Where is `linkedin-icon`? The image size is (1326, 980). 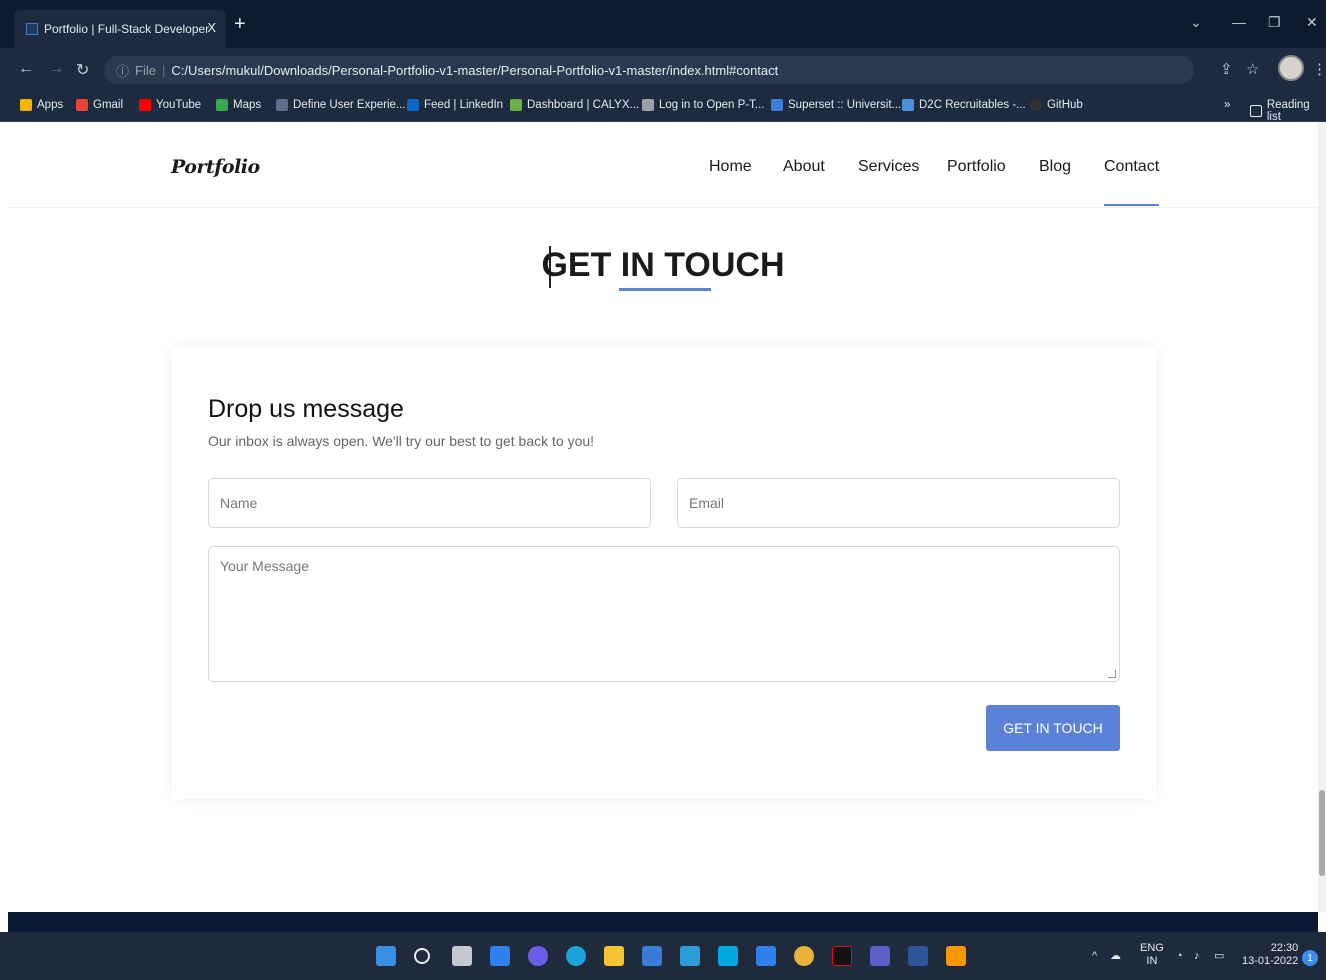
linkedin-icon is located at coordinates (413, 105).